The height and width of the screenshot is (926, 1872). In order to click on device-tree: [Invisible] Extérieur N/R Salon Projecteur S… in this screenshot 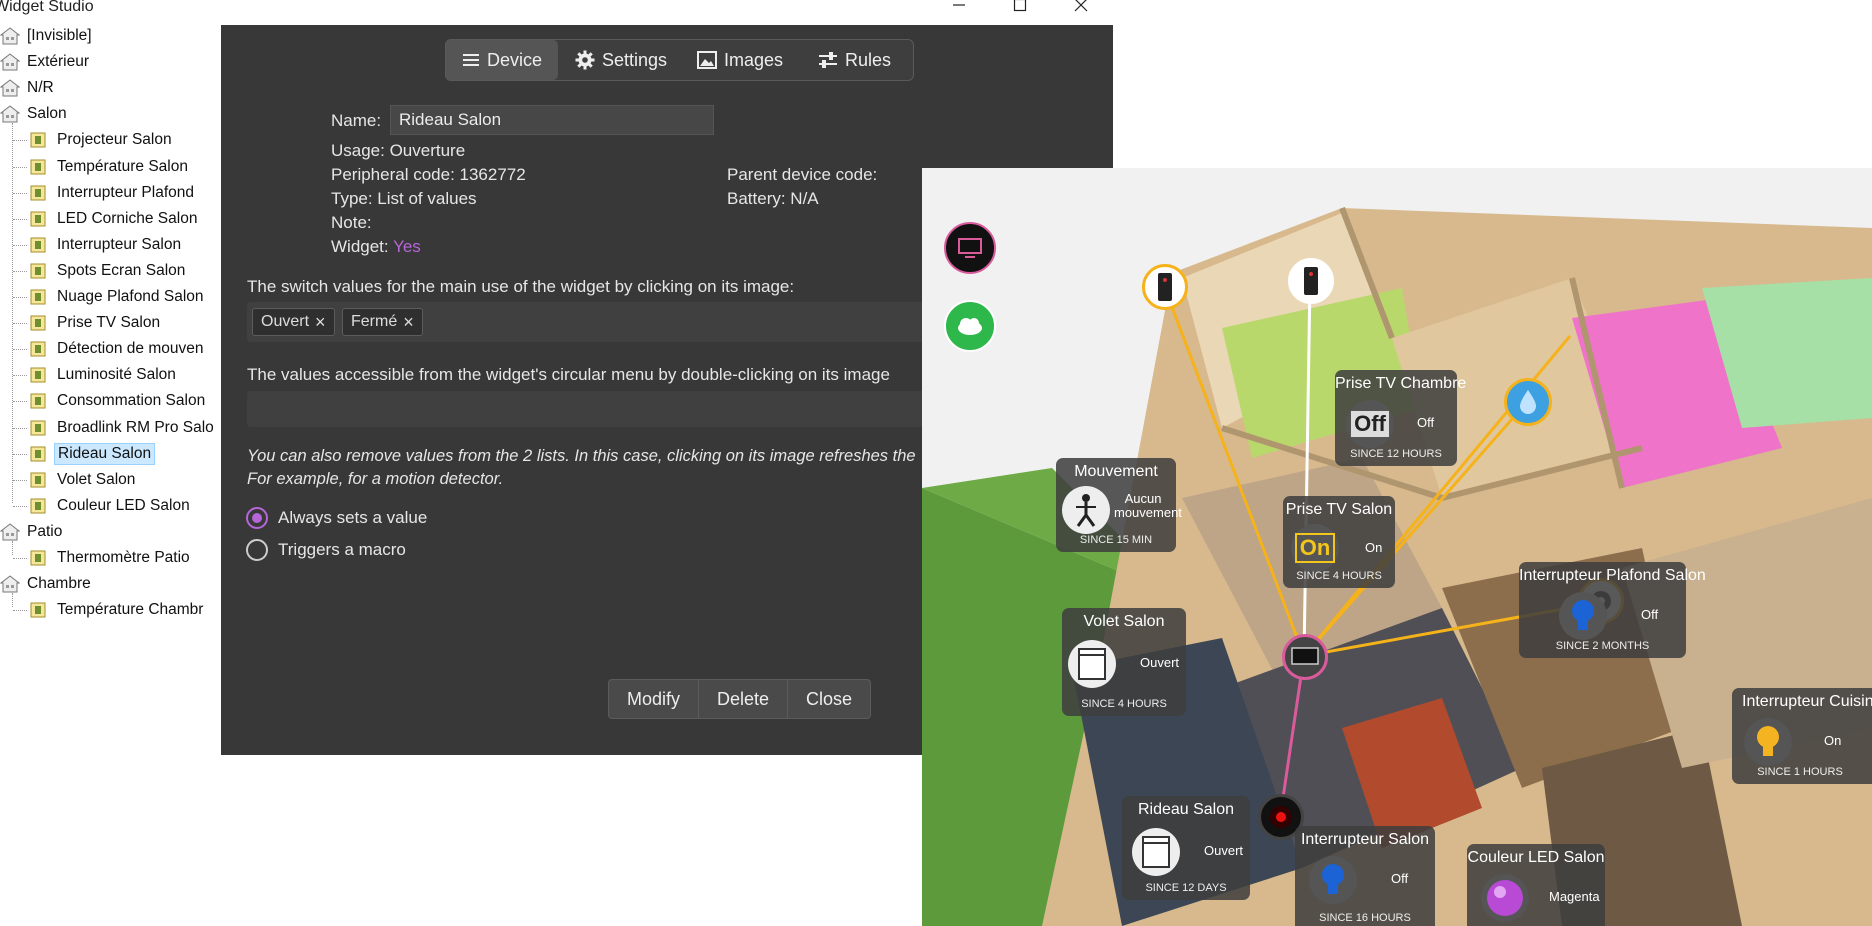, I will do `click(111, 387)`.